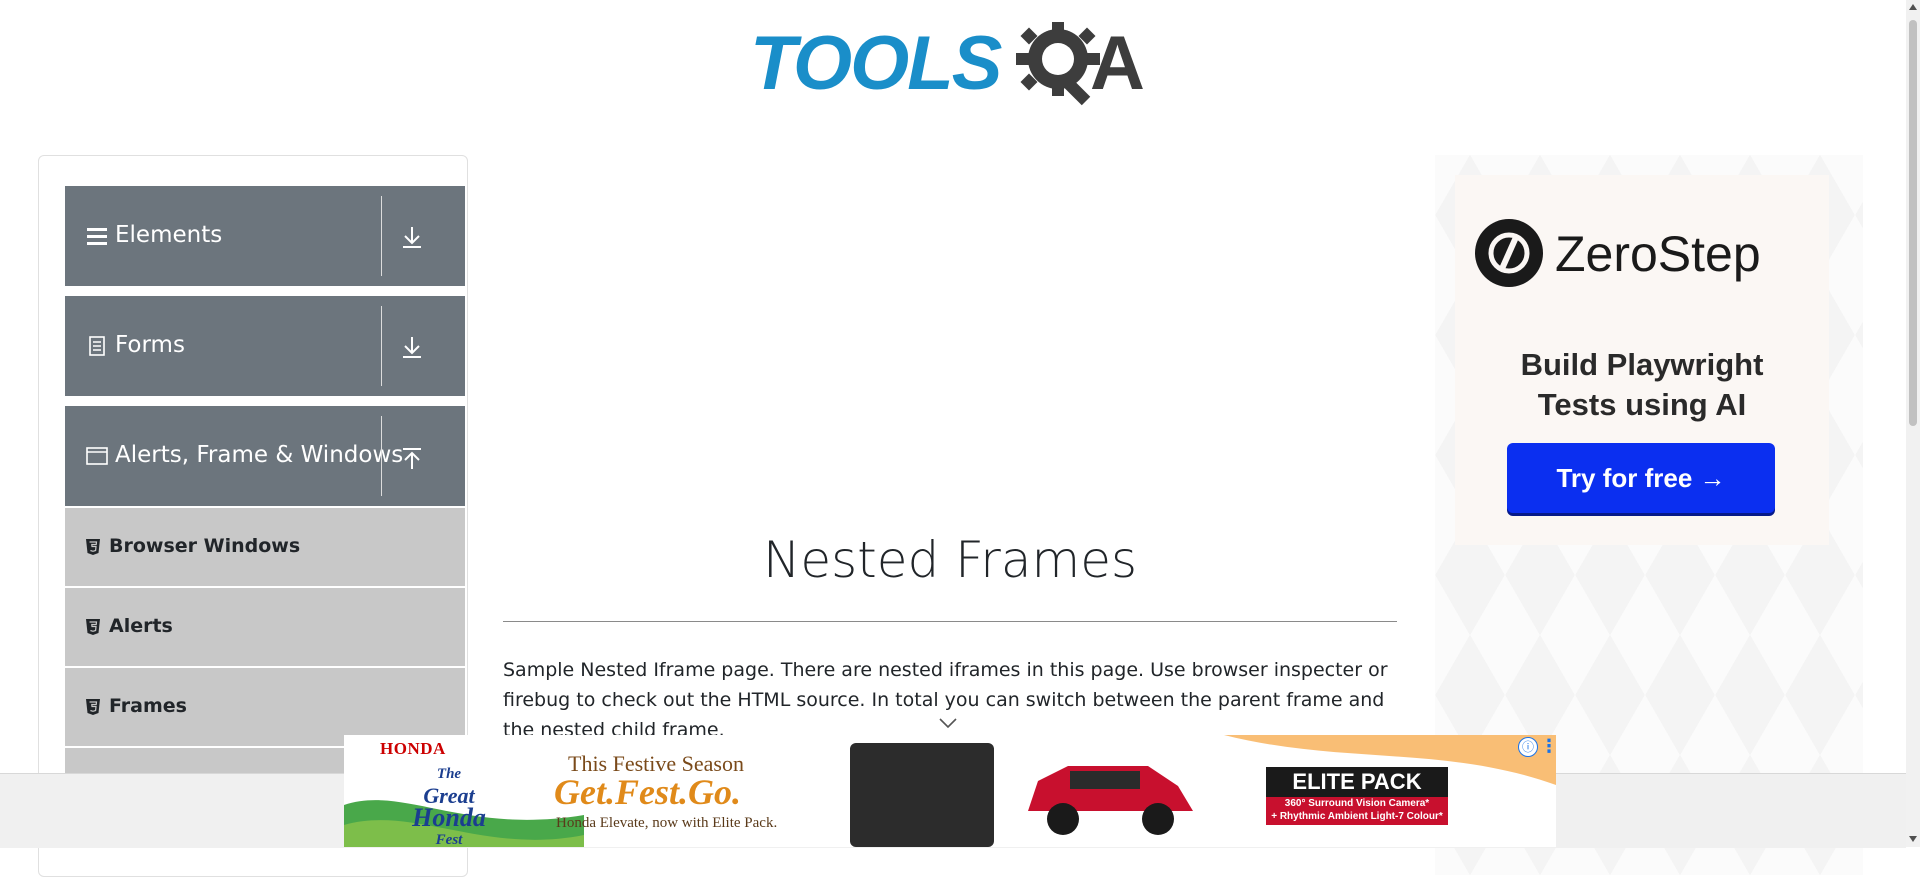 The image size is (1920, 877). What do you see at coordinates (265, 346) in the screenshot?
I see `group-forms: Forms` at bounding box center [265, 346].